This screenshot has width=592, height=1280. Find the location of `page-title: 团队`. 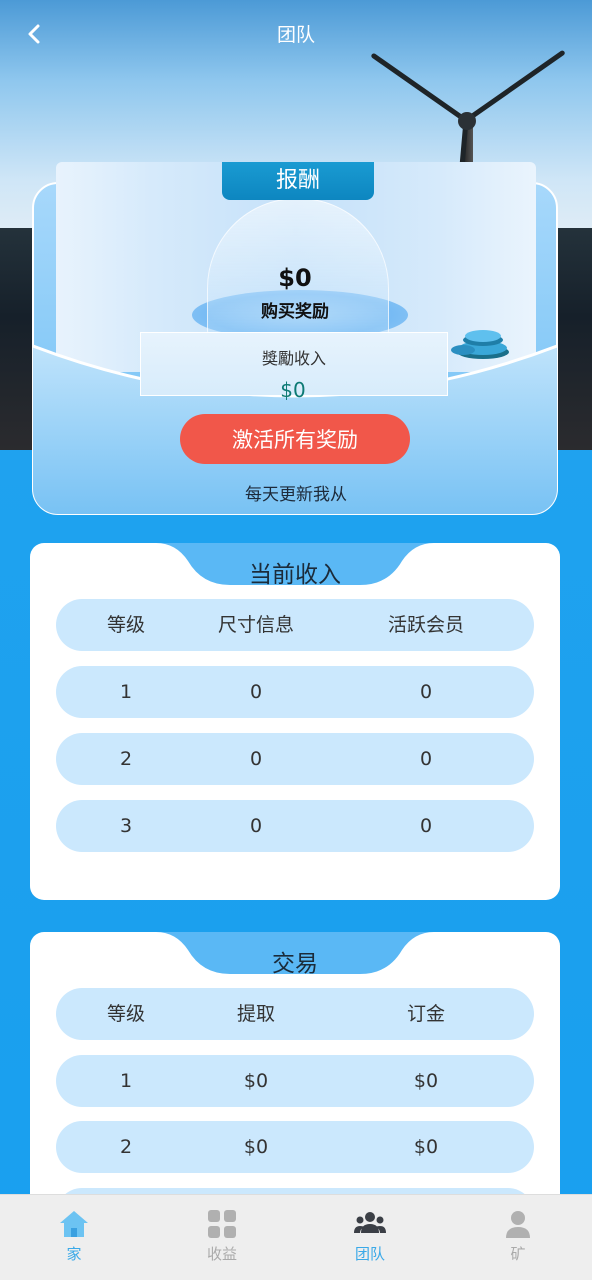

page-title: 团队 is located at coordinates (295, 35).